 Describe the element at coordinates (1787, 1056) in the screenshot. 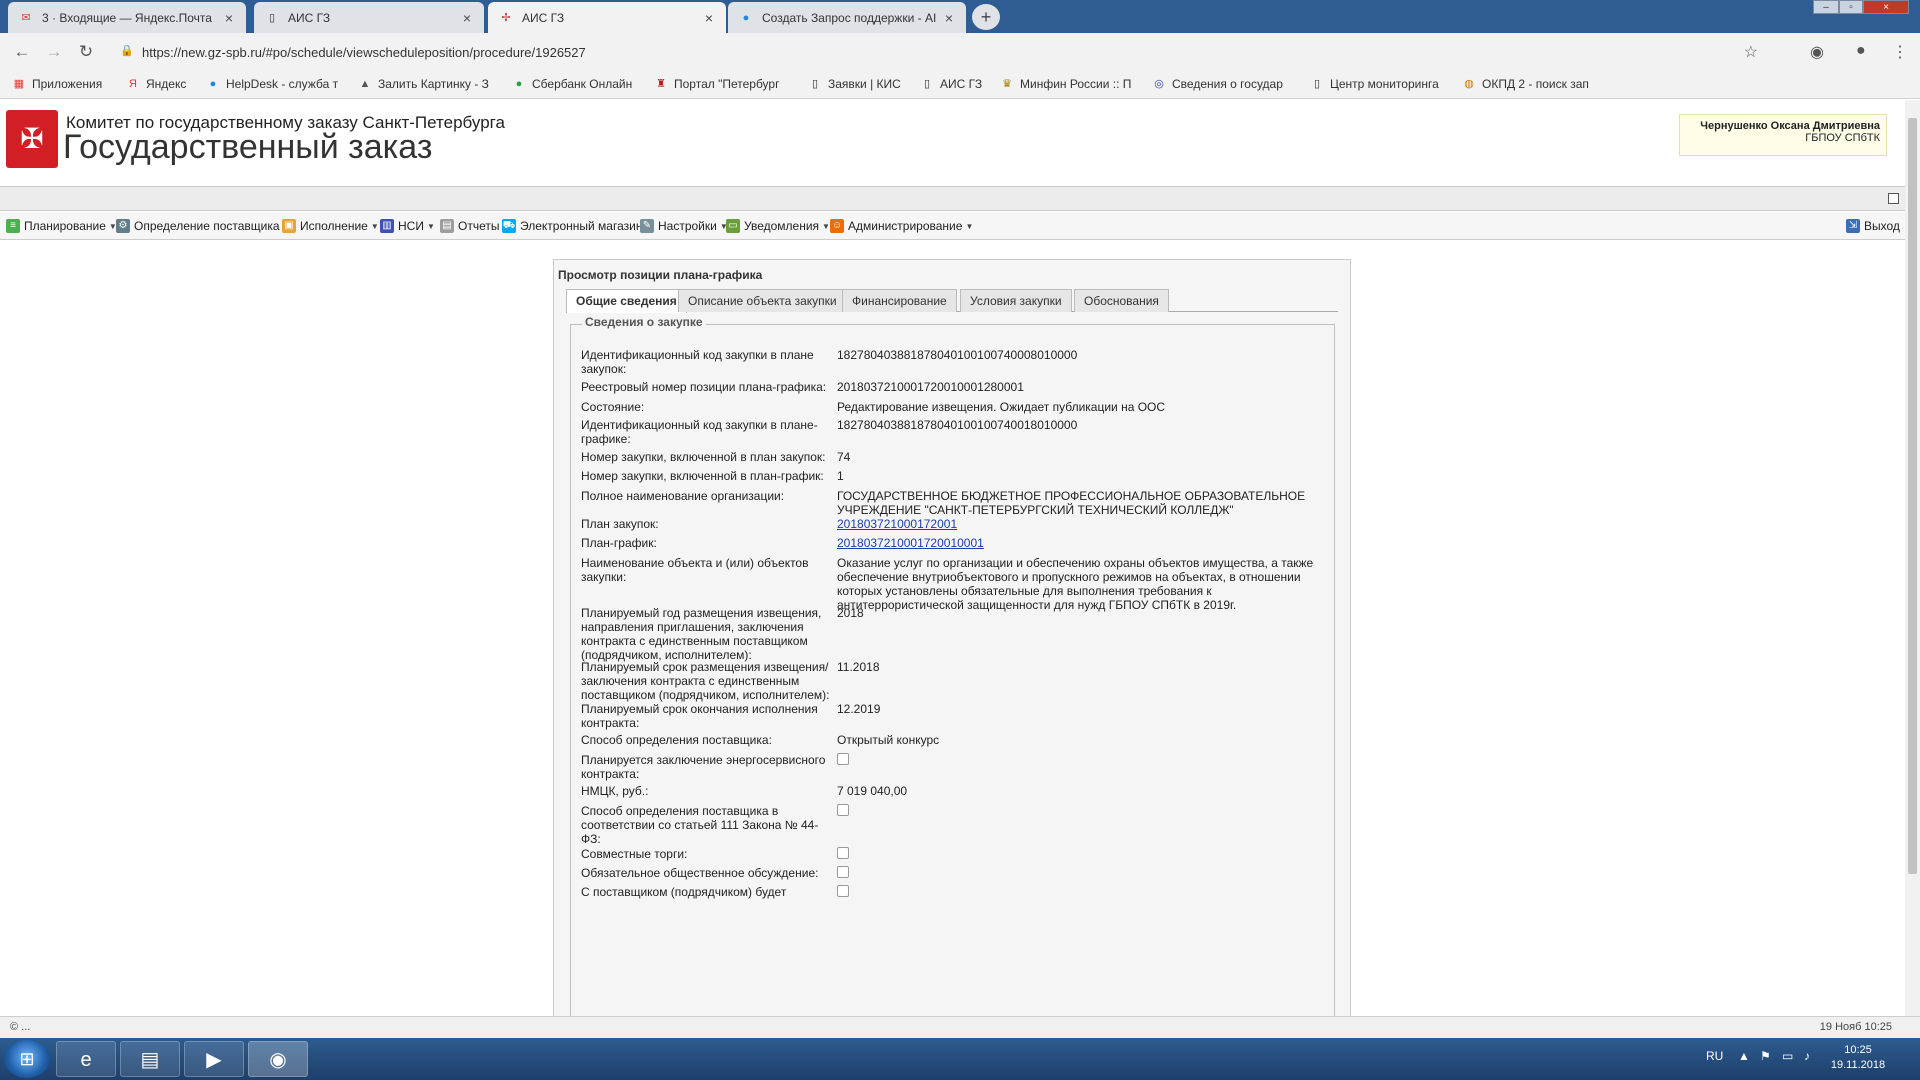

I see `network-icon: ▭` at that location.